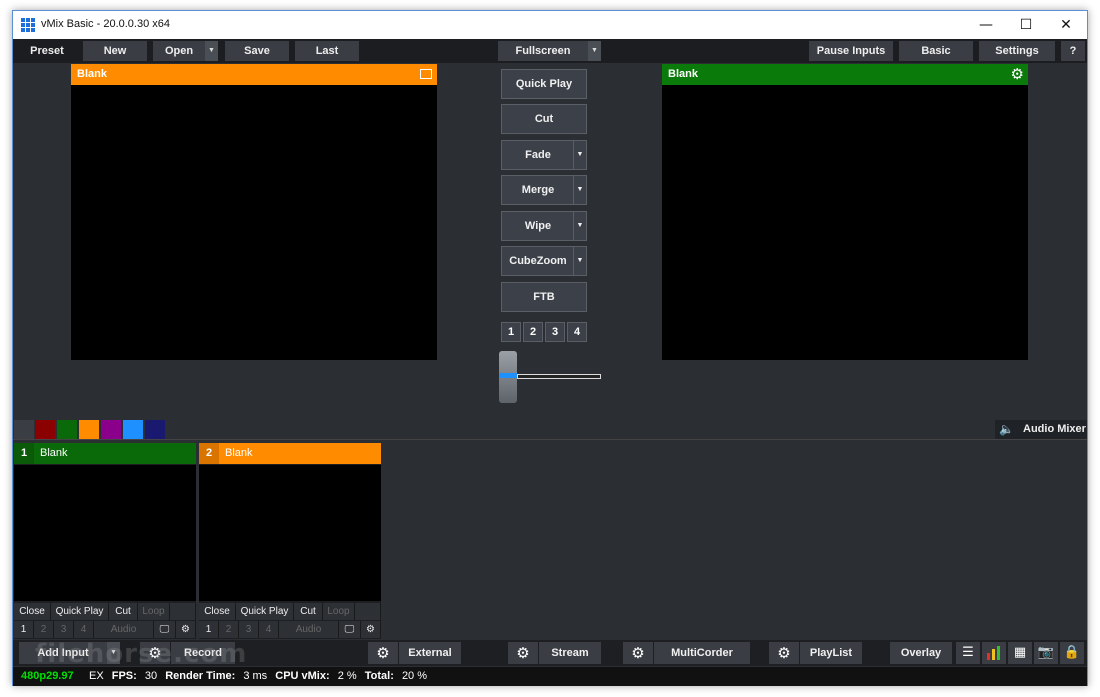 The height and width of the screenshot is (697, 1100). I want to click on merge-button: Merge ▼, so click(544, 190).